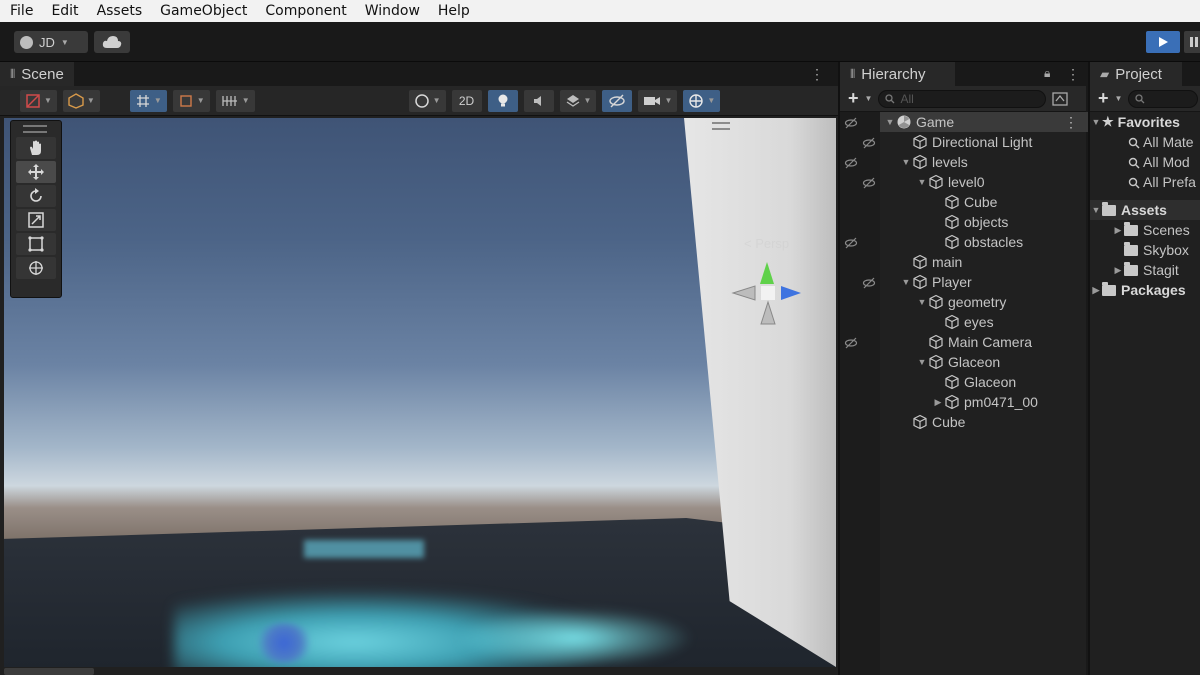 Image resolution: width=1200 pixels, height=675 pixels. What do you see at coordinates (49, 671) in the screenshot?
I see `scene-scrollbar` at bounding box center [49, 671].